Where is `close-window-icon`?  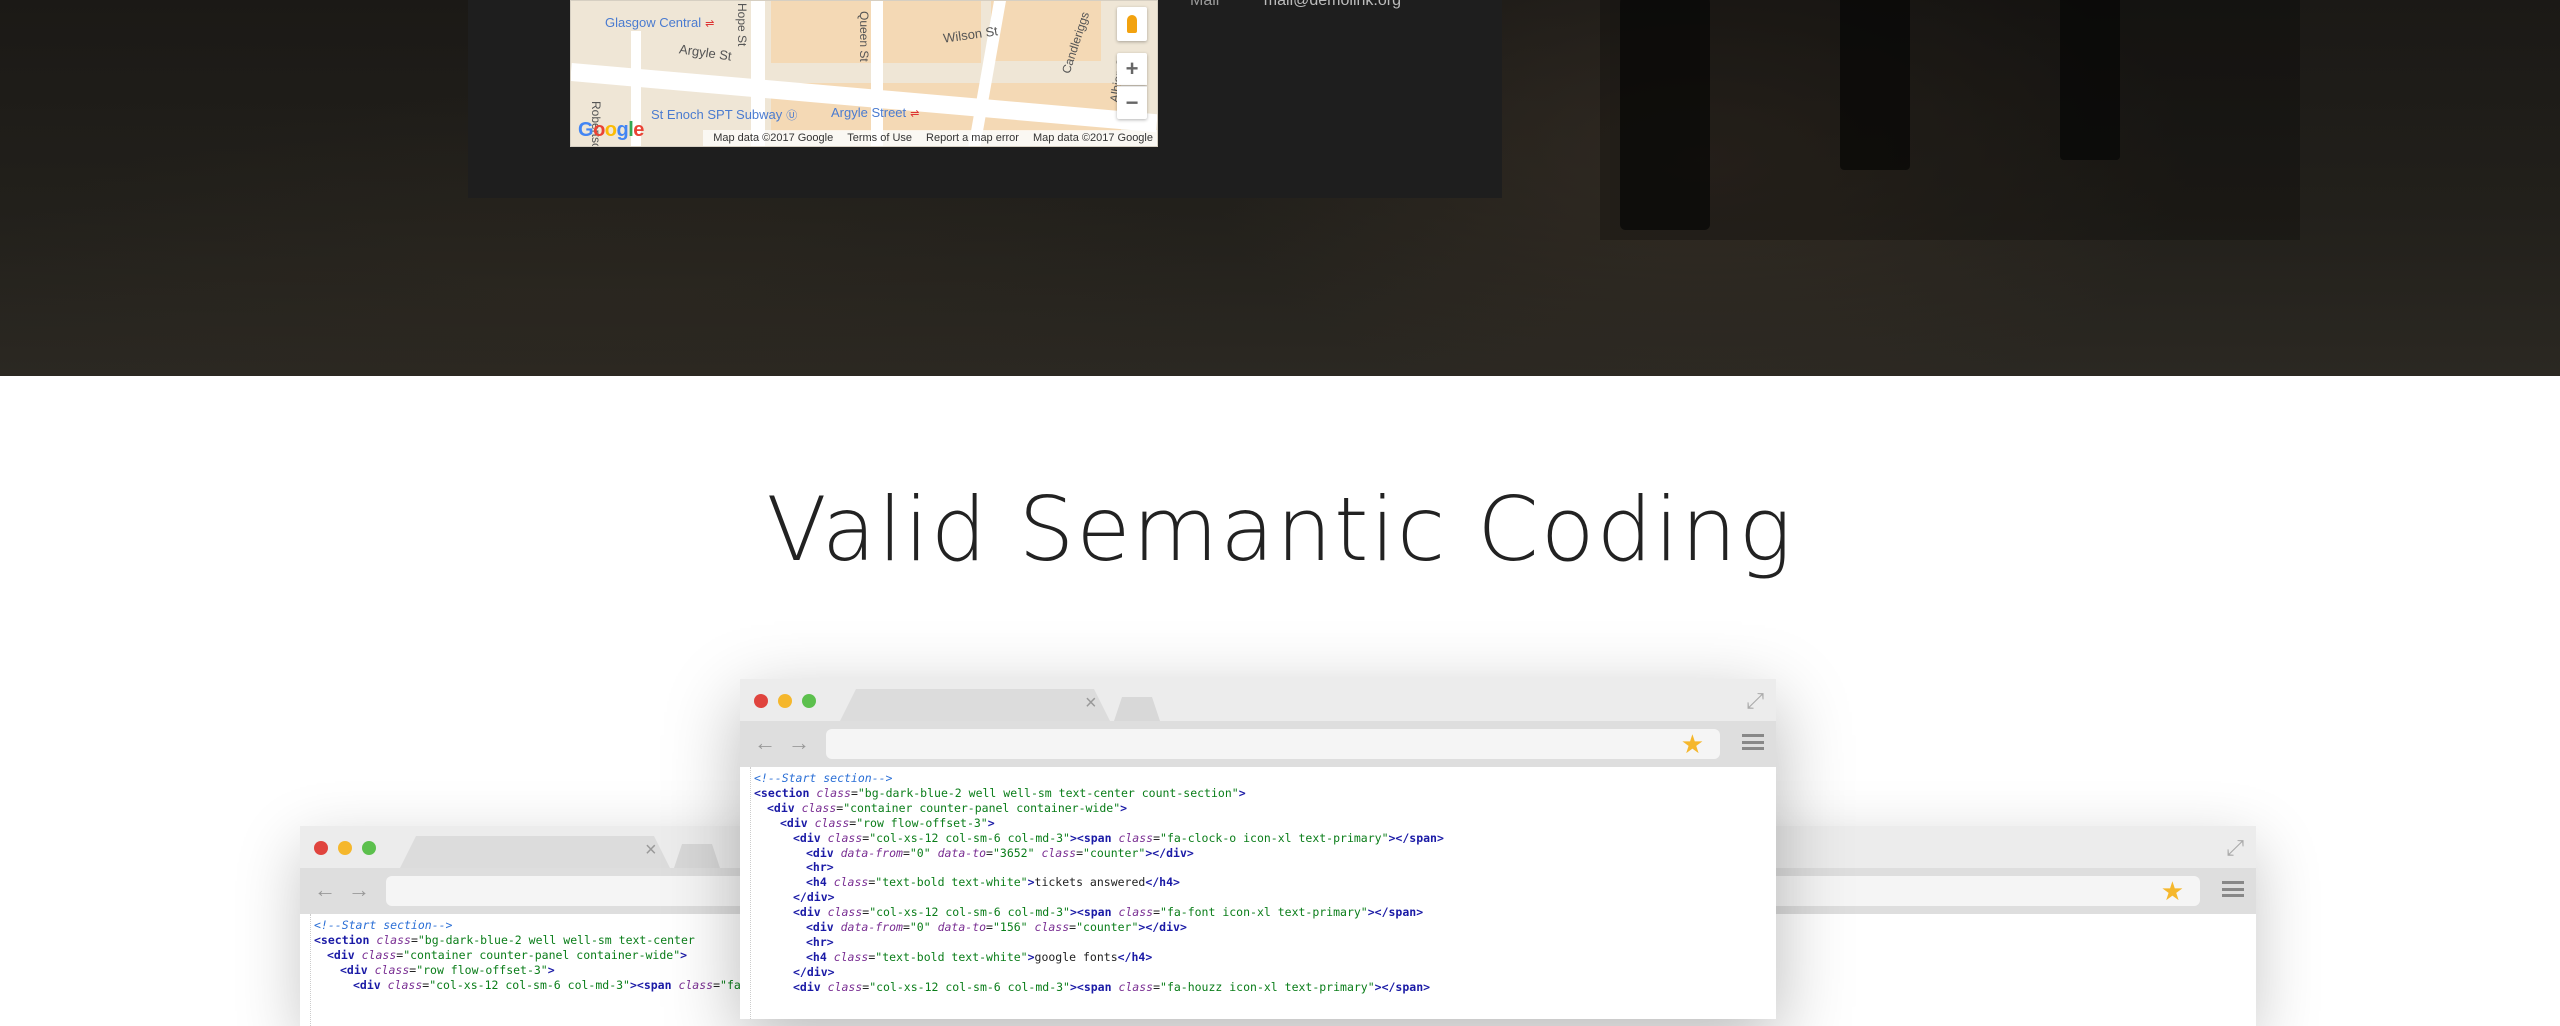
close-window-icon is located at coordinates (761, 701).